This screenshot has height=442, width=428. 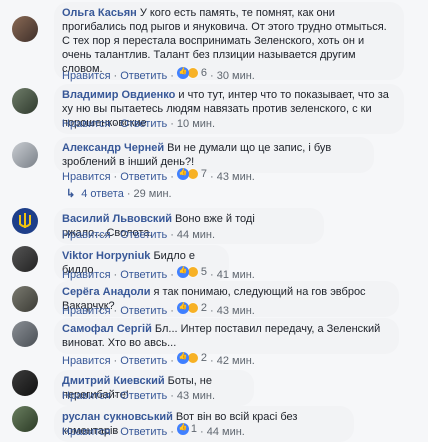 I want to click on replies-time: 29 мин., so click(x=152, y=194).